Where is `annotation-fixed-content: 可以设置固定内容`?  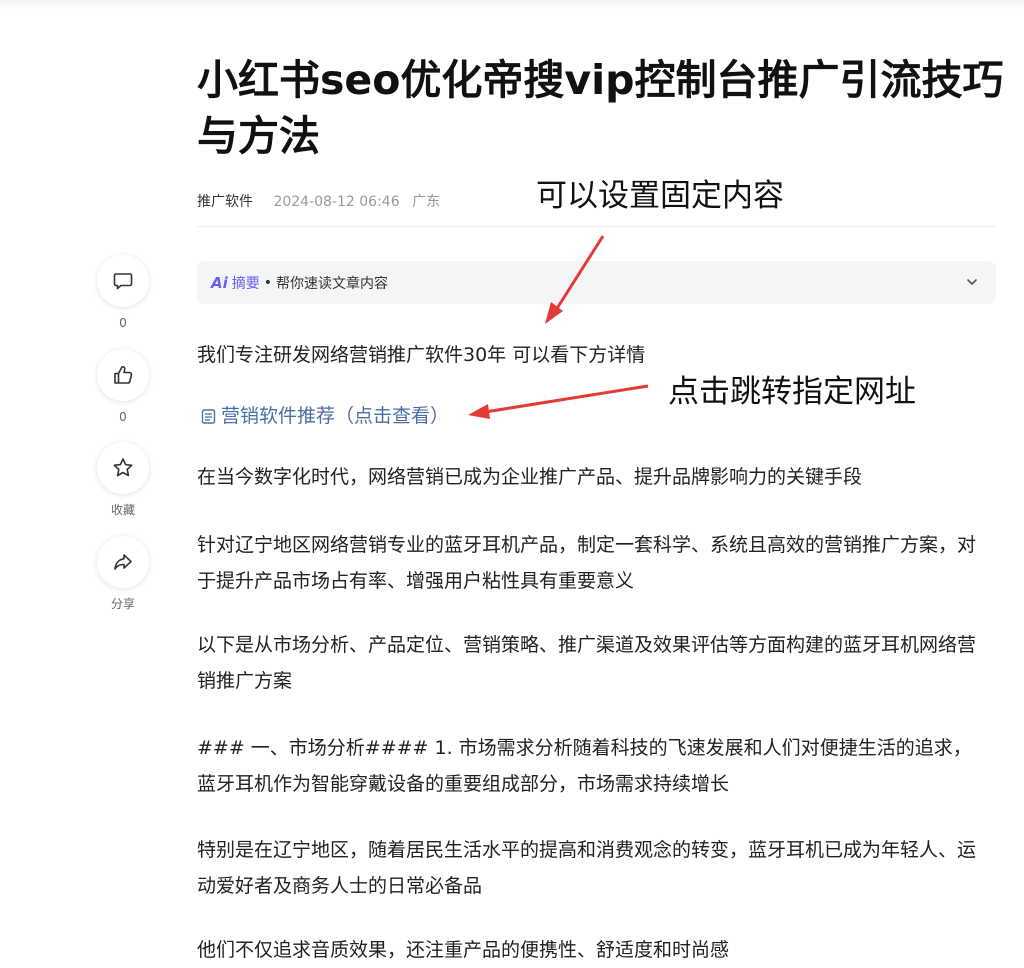
annotation-fixed-content: 可以设置固定内容 is located at coordinates (660, 196).